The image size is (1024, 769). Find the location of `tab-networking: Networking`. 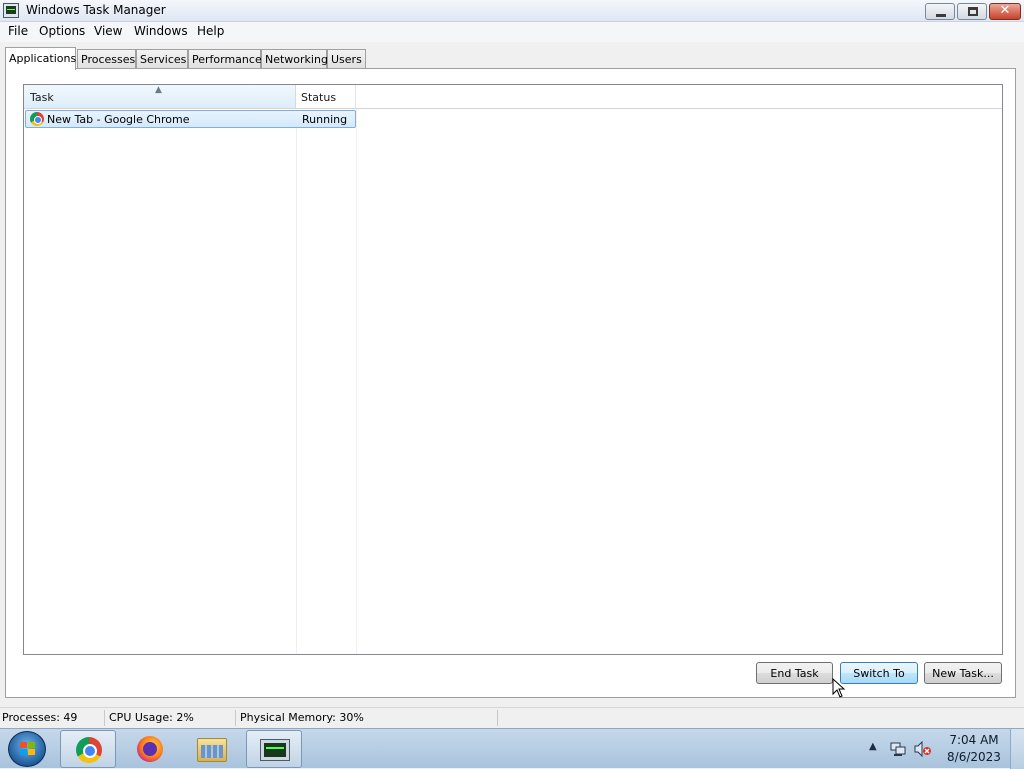

tab-networking: Networking is located at coordinates (294, 59).